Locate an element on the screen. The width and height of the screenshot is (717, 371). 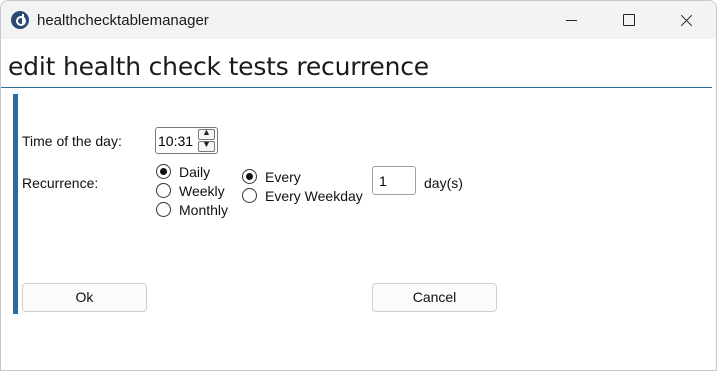
accent-bar is located at coordinates (15, 204).